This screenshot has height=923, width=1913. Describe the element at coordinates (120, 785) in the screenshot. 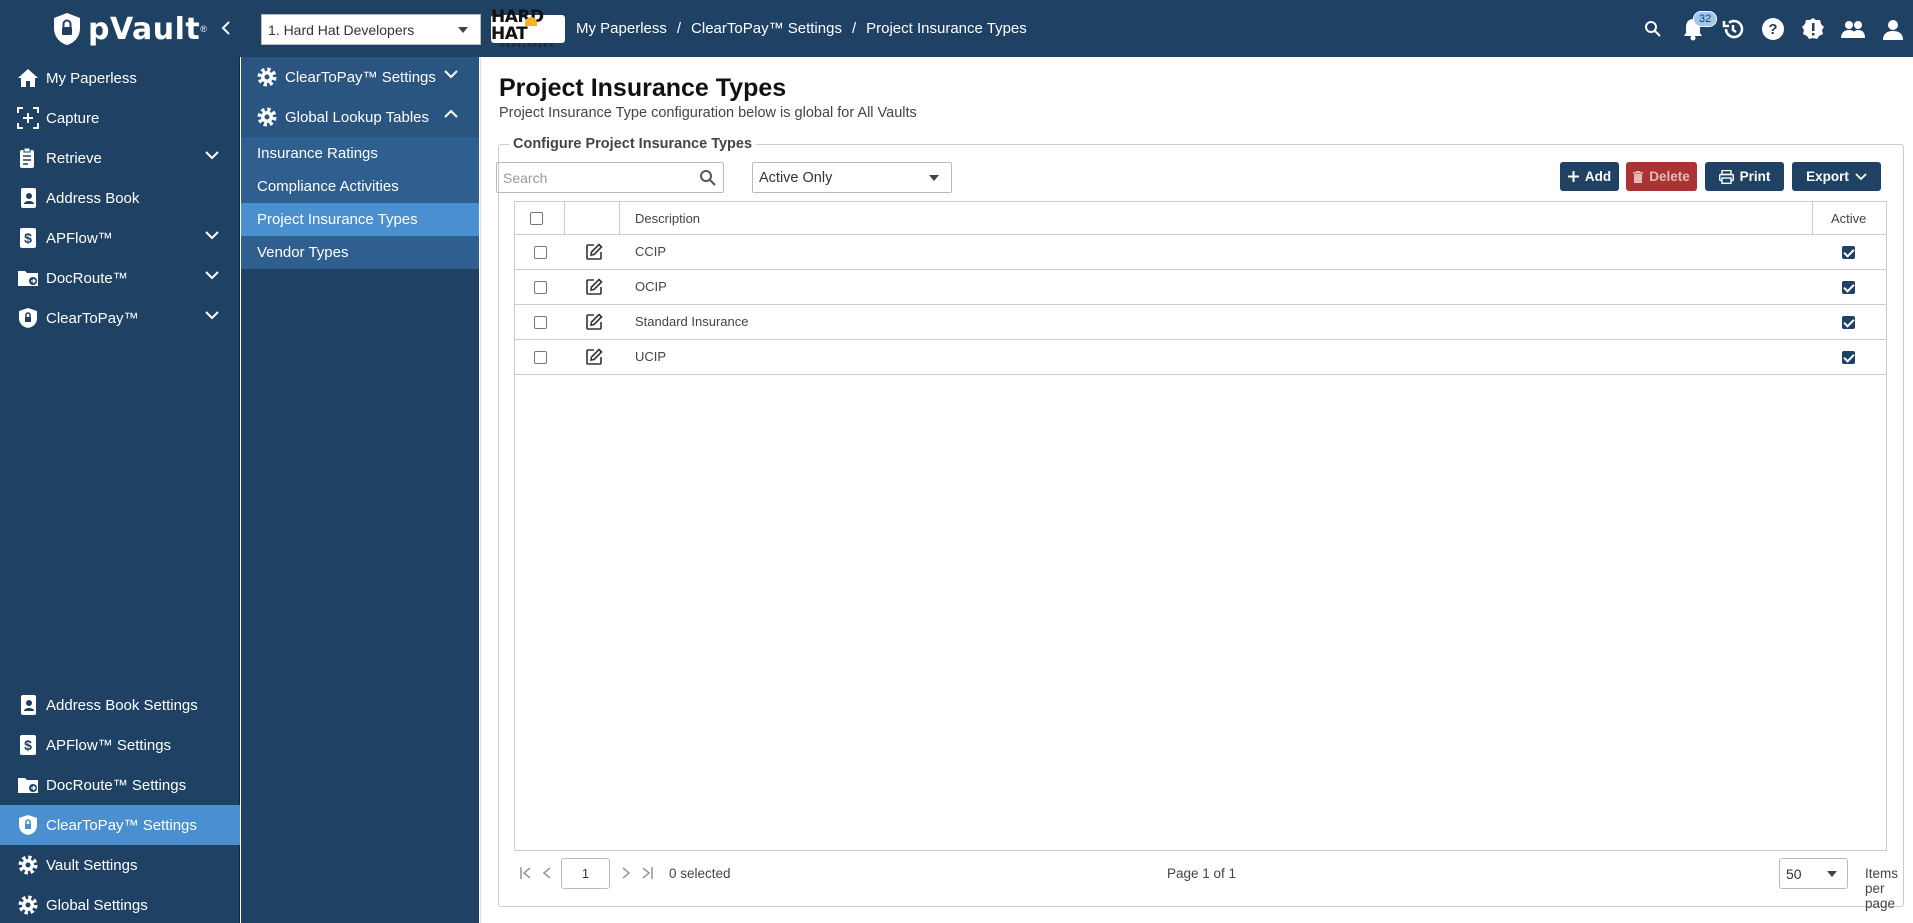

I see `sidebar-item-docroute-settings: DocRoute™ Settings` at that location.